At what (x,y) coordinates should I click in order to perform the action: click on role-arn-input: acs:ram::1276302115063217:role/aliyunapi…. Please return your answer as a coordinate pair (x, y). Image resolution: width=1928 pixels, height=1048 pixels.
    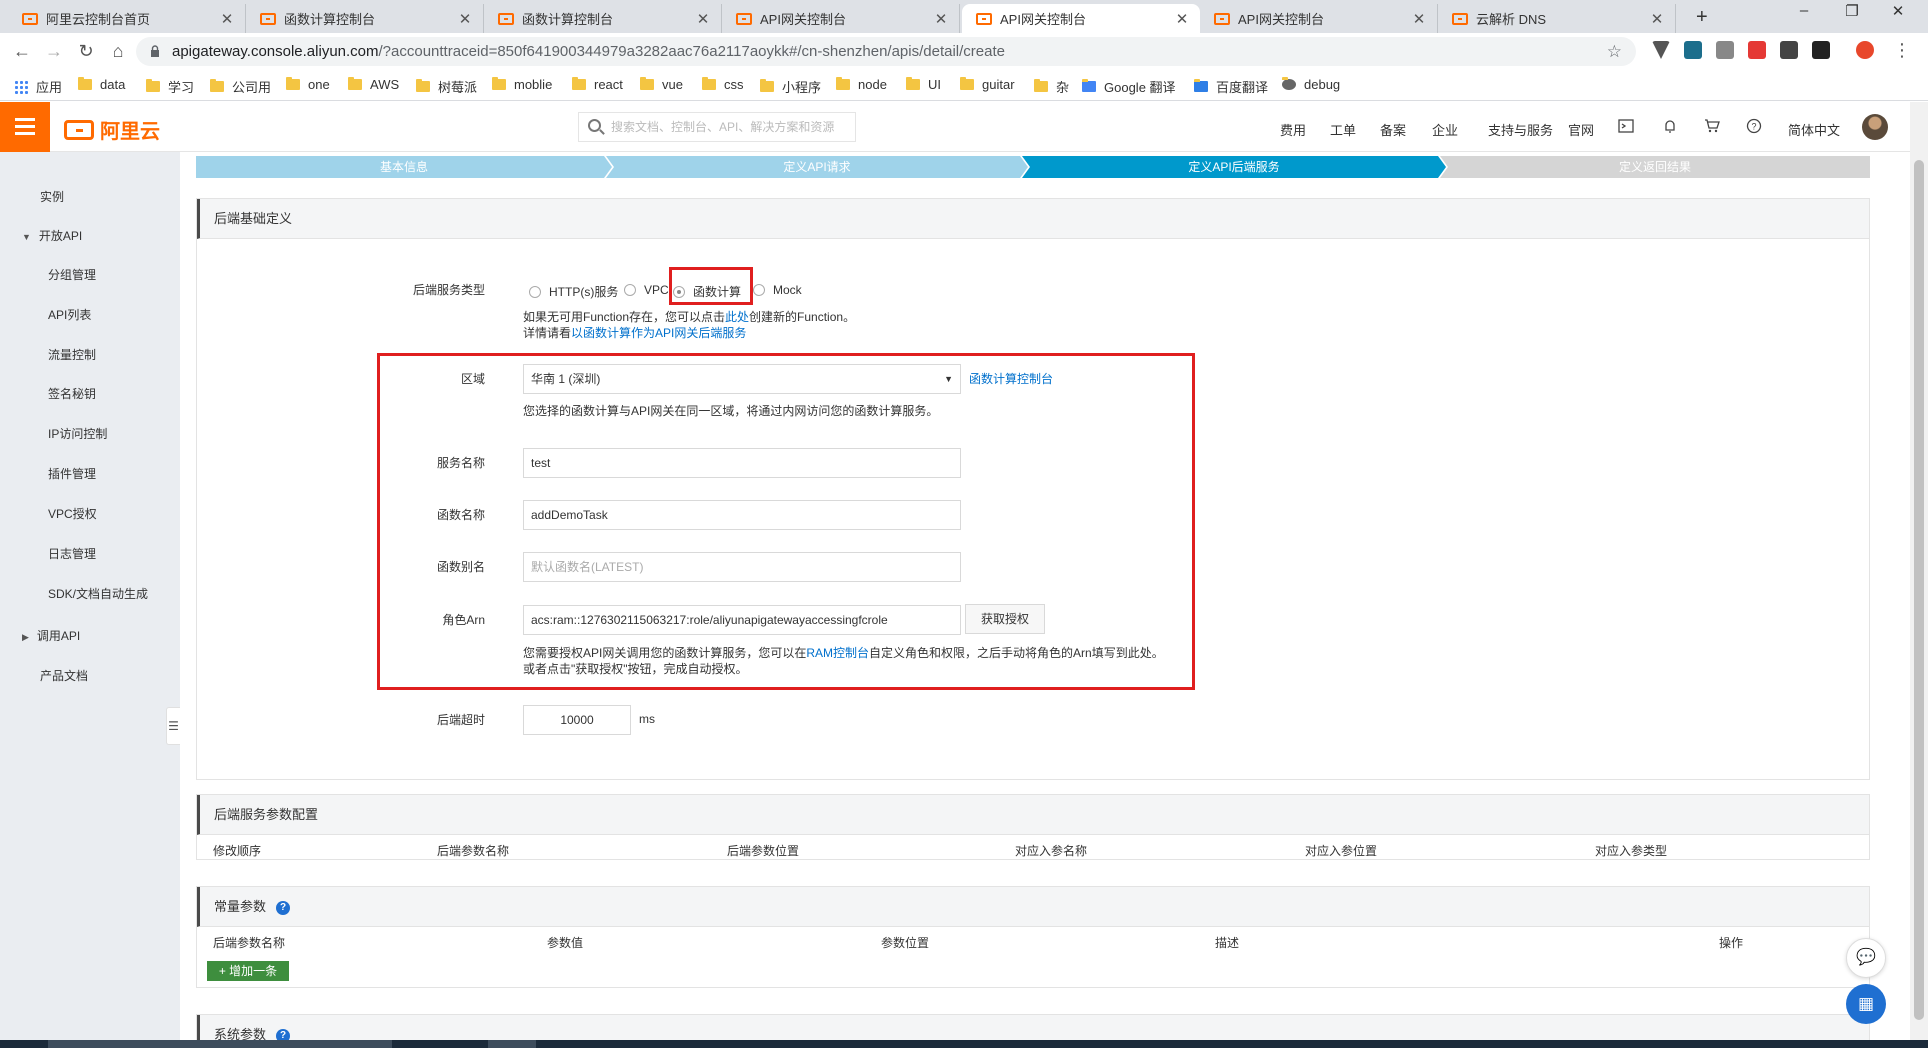
    Looking at the image, I should click on (742, 620).